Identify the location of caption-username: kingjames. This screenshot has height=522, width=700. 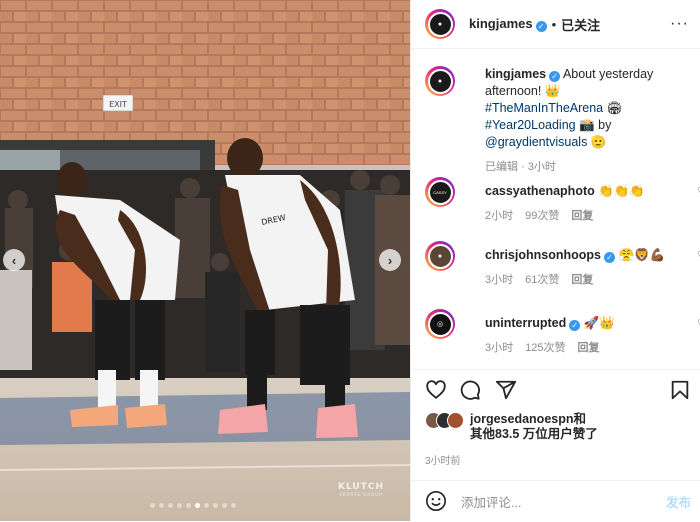
(515, 74).